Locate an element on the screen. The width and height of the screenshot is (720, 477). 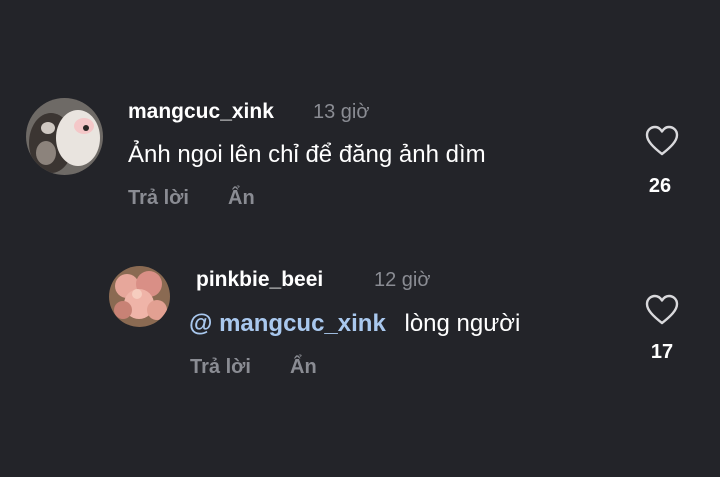
comment-timestamp: 12 giờ is located at coordinates (402, 280).